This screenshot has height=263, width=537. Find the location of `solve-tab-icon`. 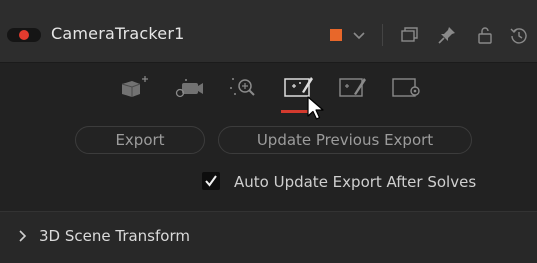

solve-tab-icon is located at coordinates (243, 87).